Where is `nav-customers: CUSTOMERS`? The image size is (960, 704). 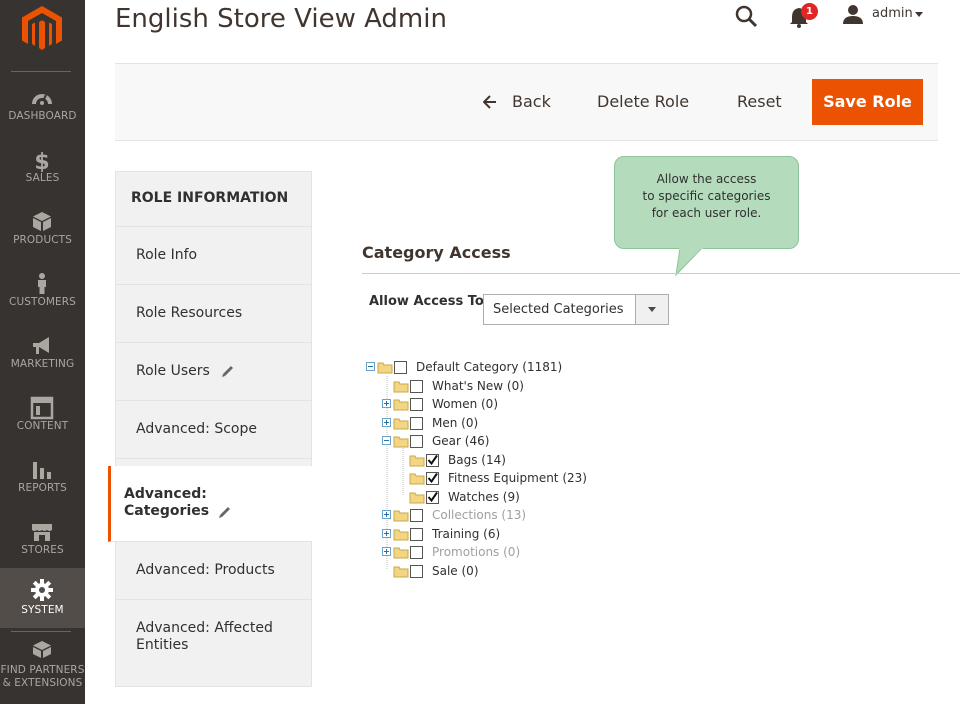 nav-customers: CUSTOMERS is located at coordinates (42, 303).